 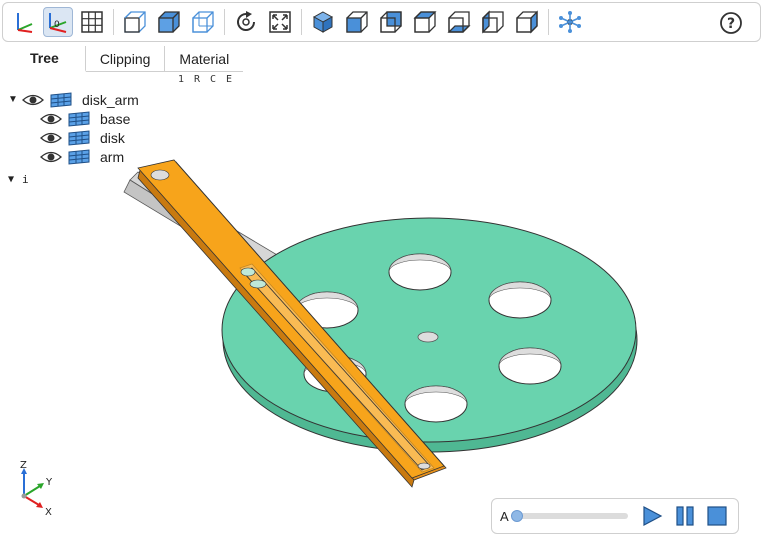 I want to click on grid-icon, so click(x=92, y=22).